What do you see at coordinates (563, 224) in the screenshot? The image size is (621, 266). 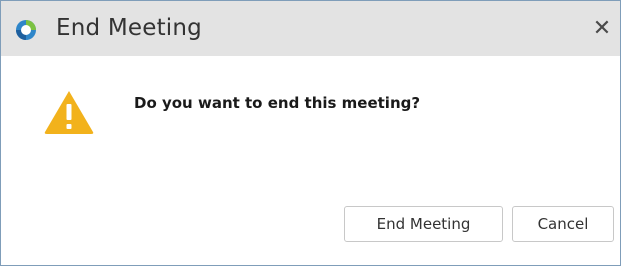 I see `cancel-button: Cancel` at bounding box center [563, 224].